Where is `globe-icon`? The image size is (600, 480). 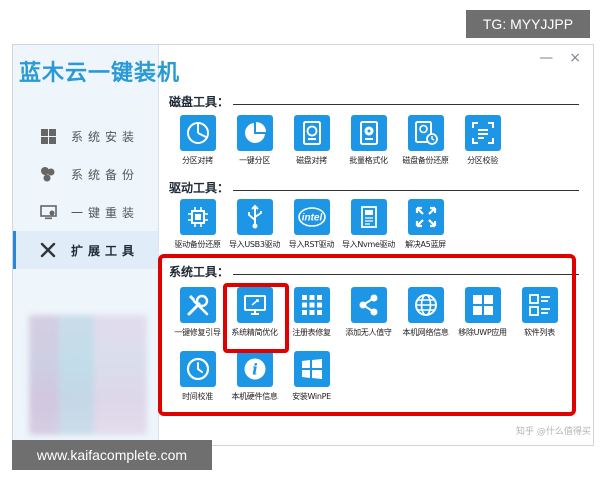
globe-icon is located at coordinates (425, 305).